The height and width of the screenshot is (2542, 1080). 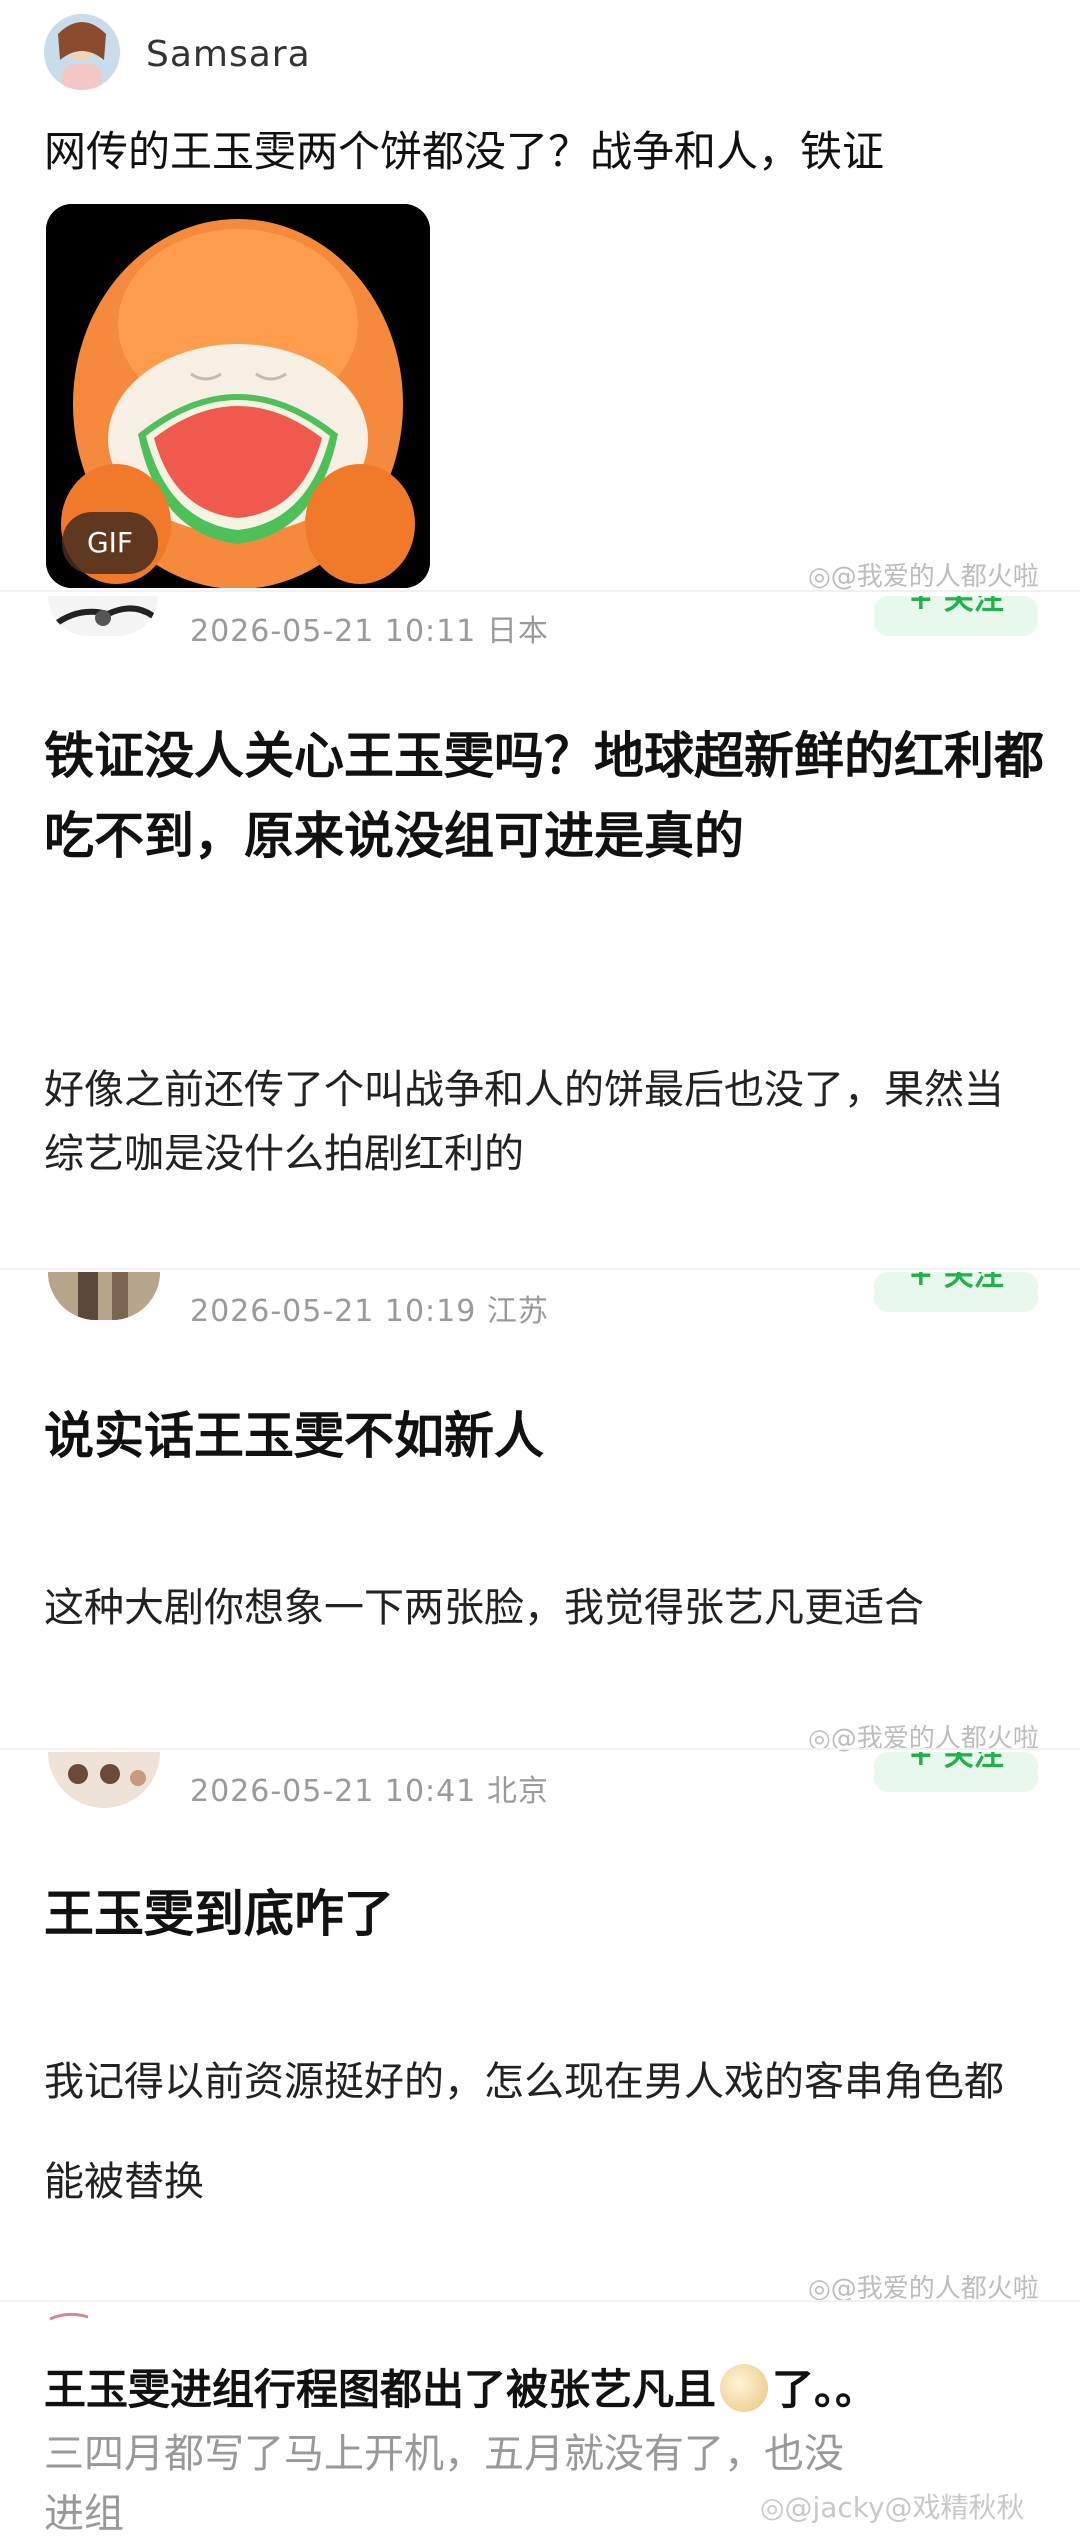 I want to click on comment-timestamp: 2026-05-21 10:19, so click(x=333, y=1311).